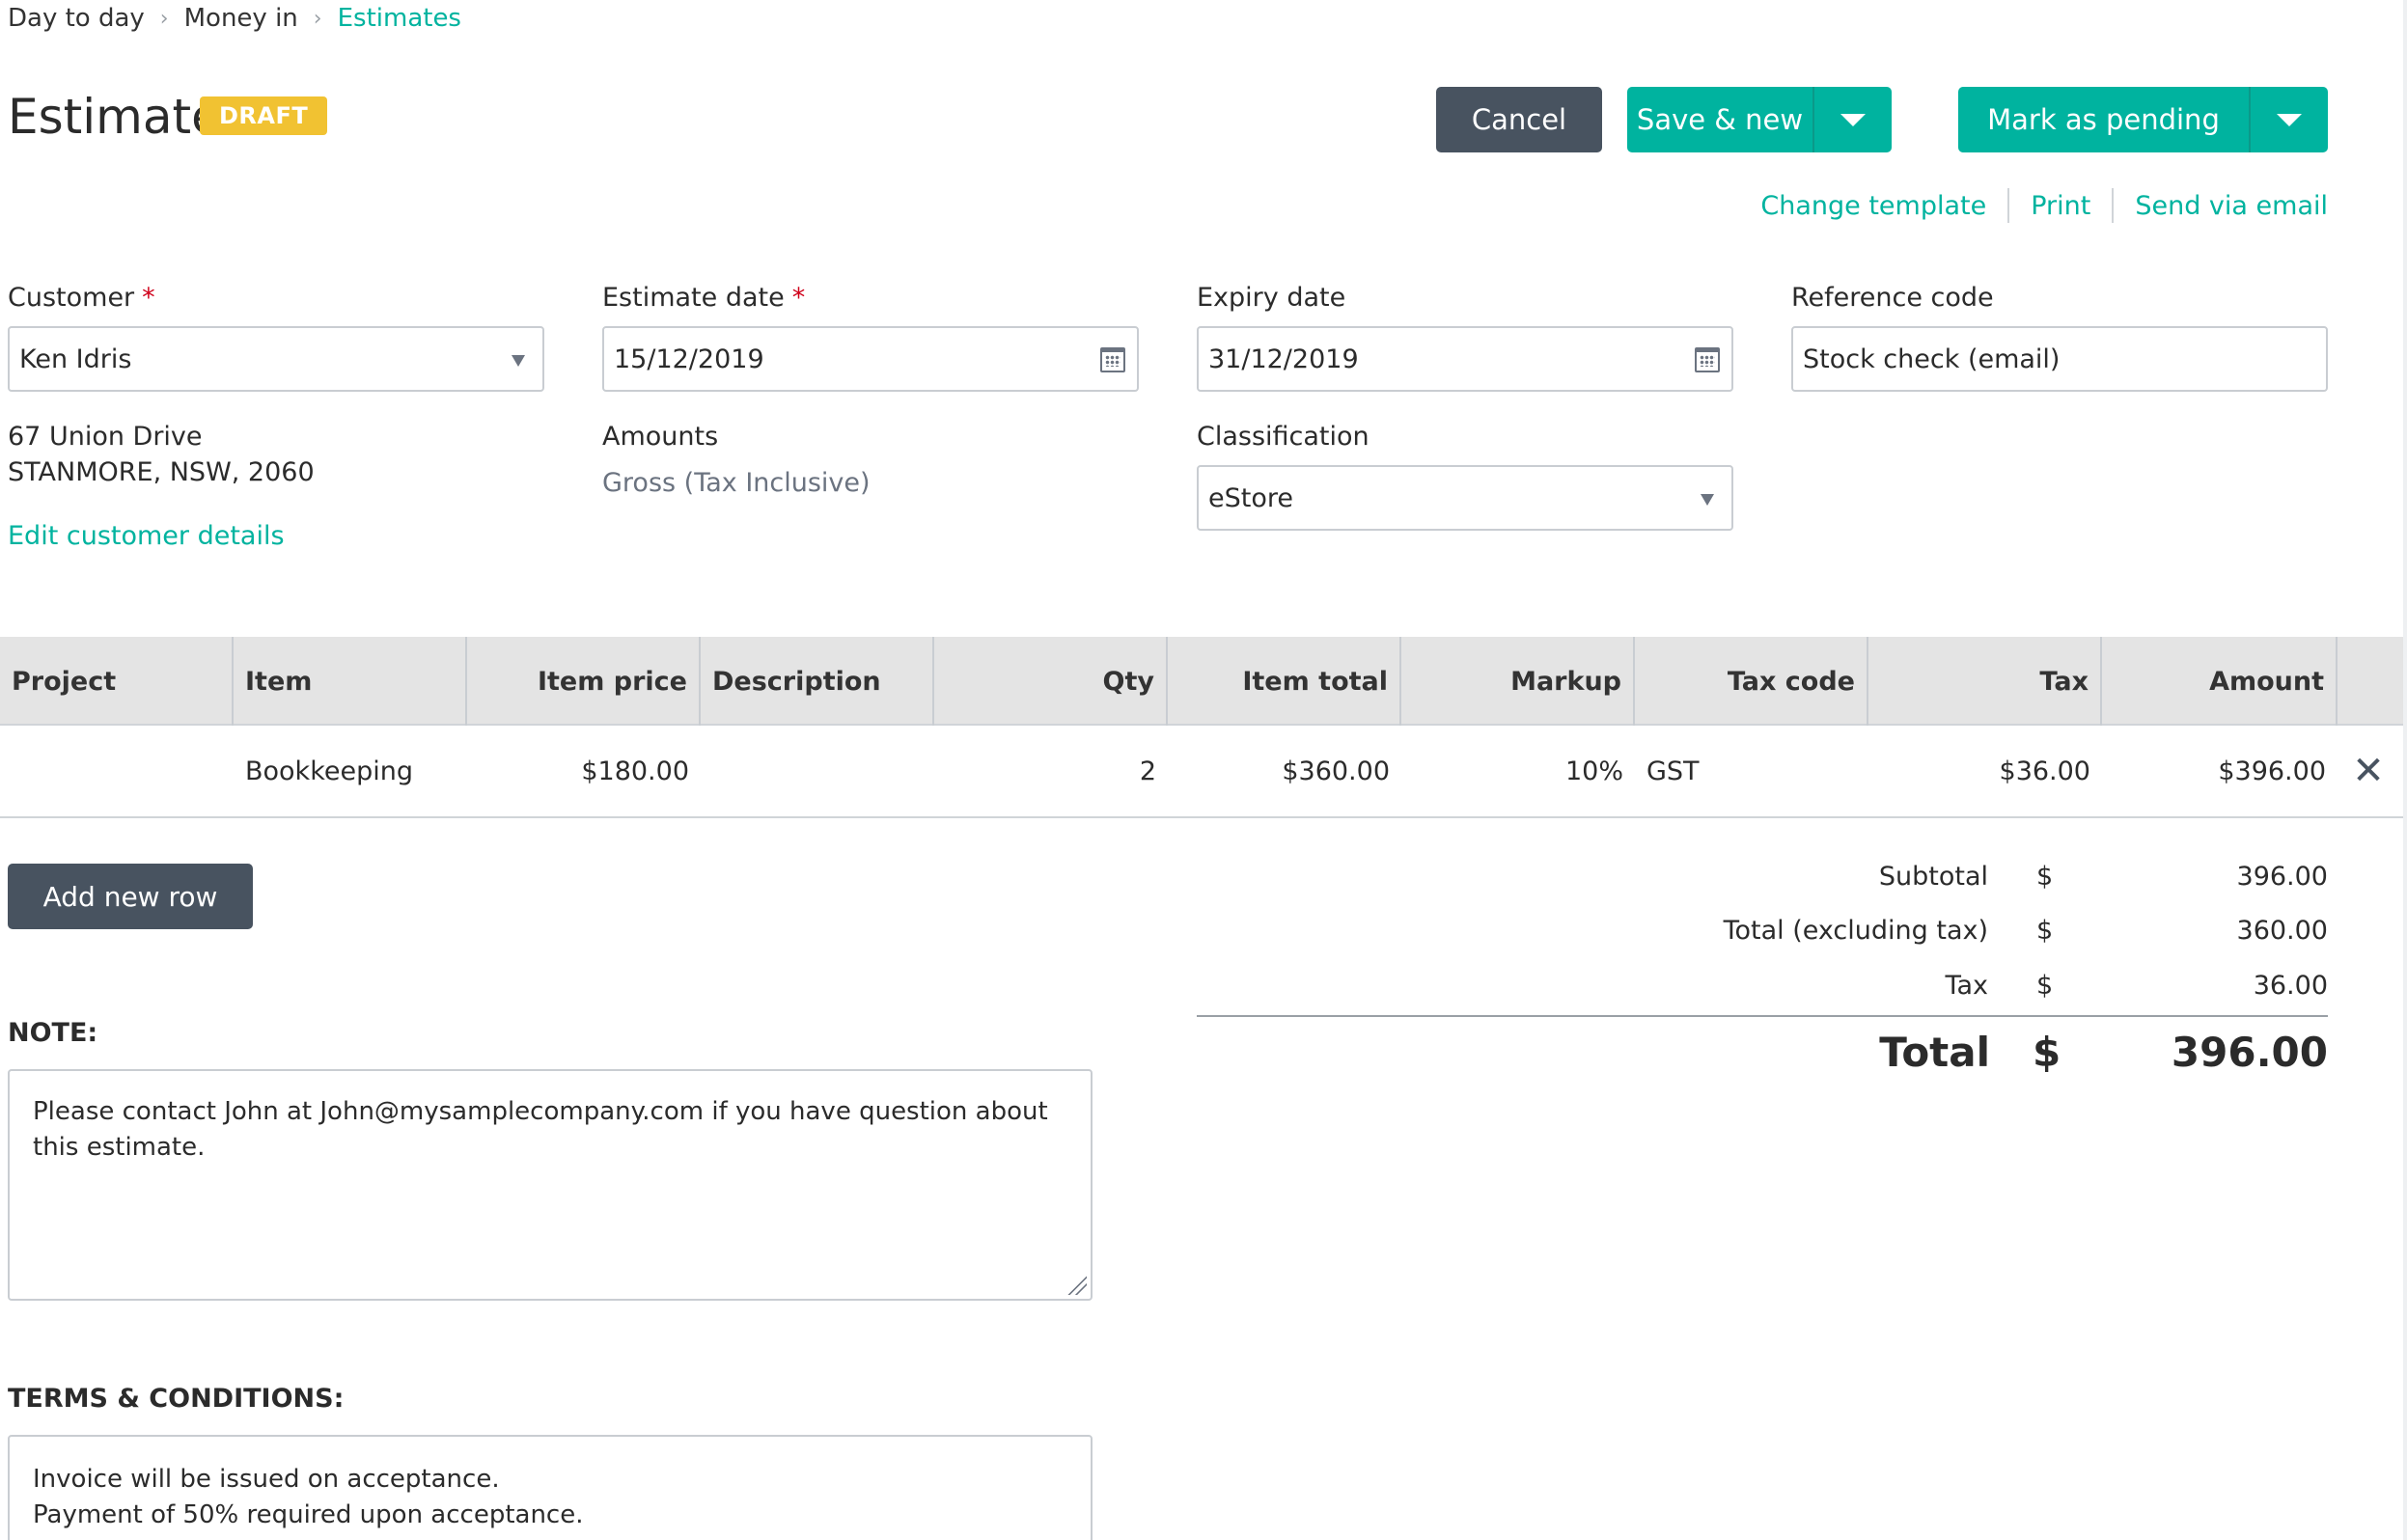 The image size is (2407, 1540). I want to click on total-excl-tax-currency: $, so click(2045, 931).